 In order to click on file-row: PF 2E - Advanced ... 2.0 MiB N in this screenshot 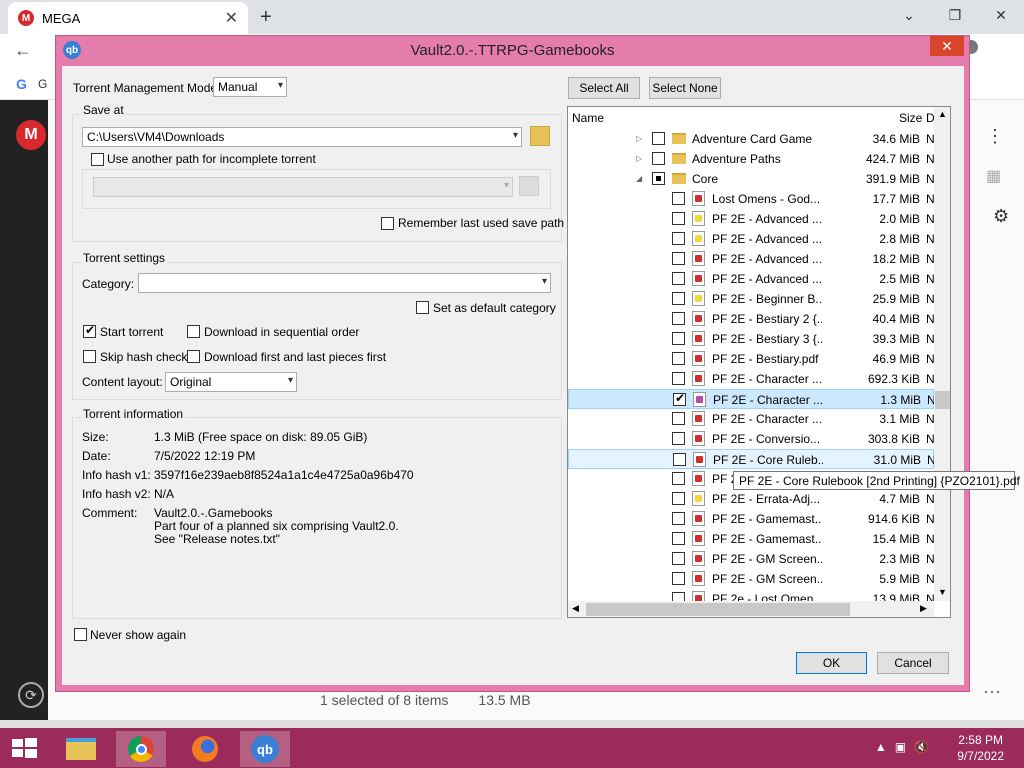, I will do `click(751, 219)`.